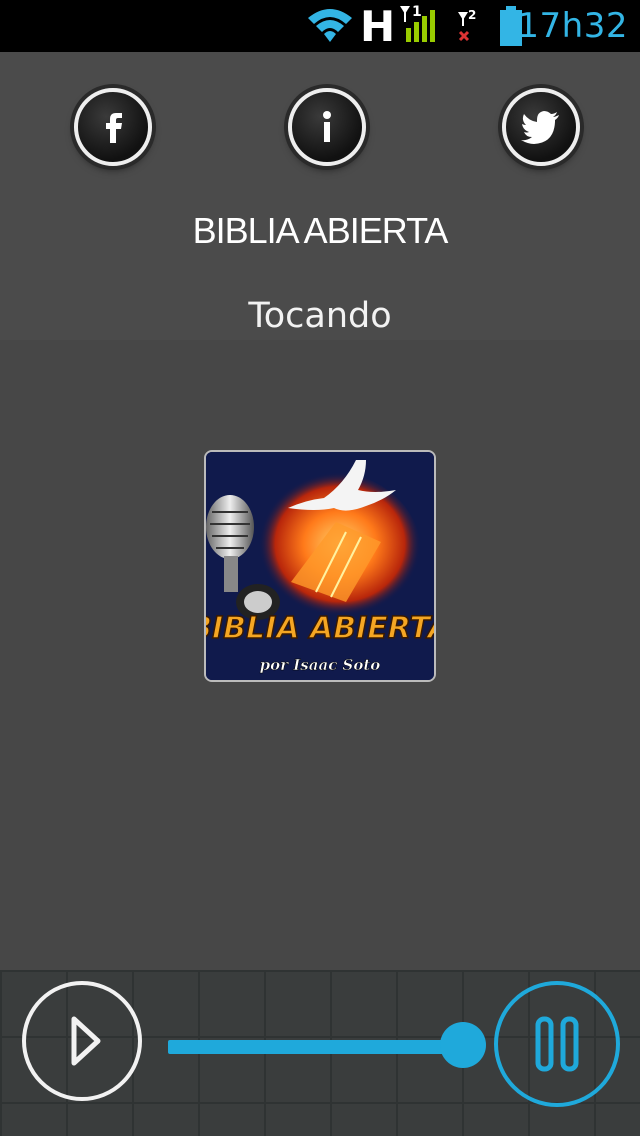  What do you see at coordinates (320, 665) in the screenshot?
I see `cover-subtitle-text: por Isaac Soto` at bounding box center [320, 665].